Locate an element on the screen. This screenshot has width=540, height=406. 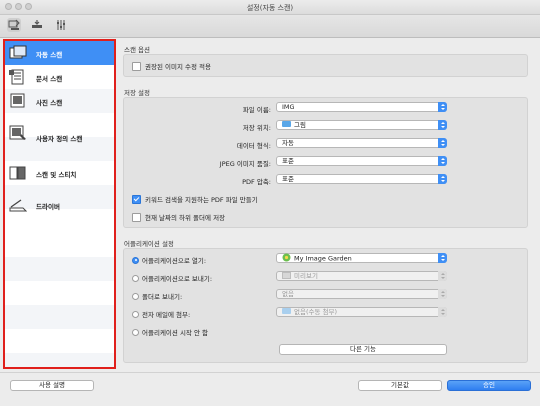
attach-email-radio: 전자 메일에 첨부: is located at coordinates (161, 314).